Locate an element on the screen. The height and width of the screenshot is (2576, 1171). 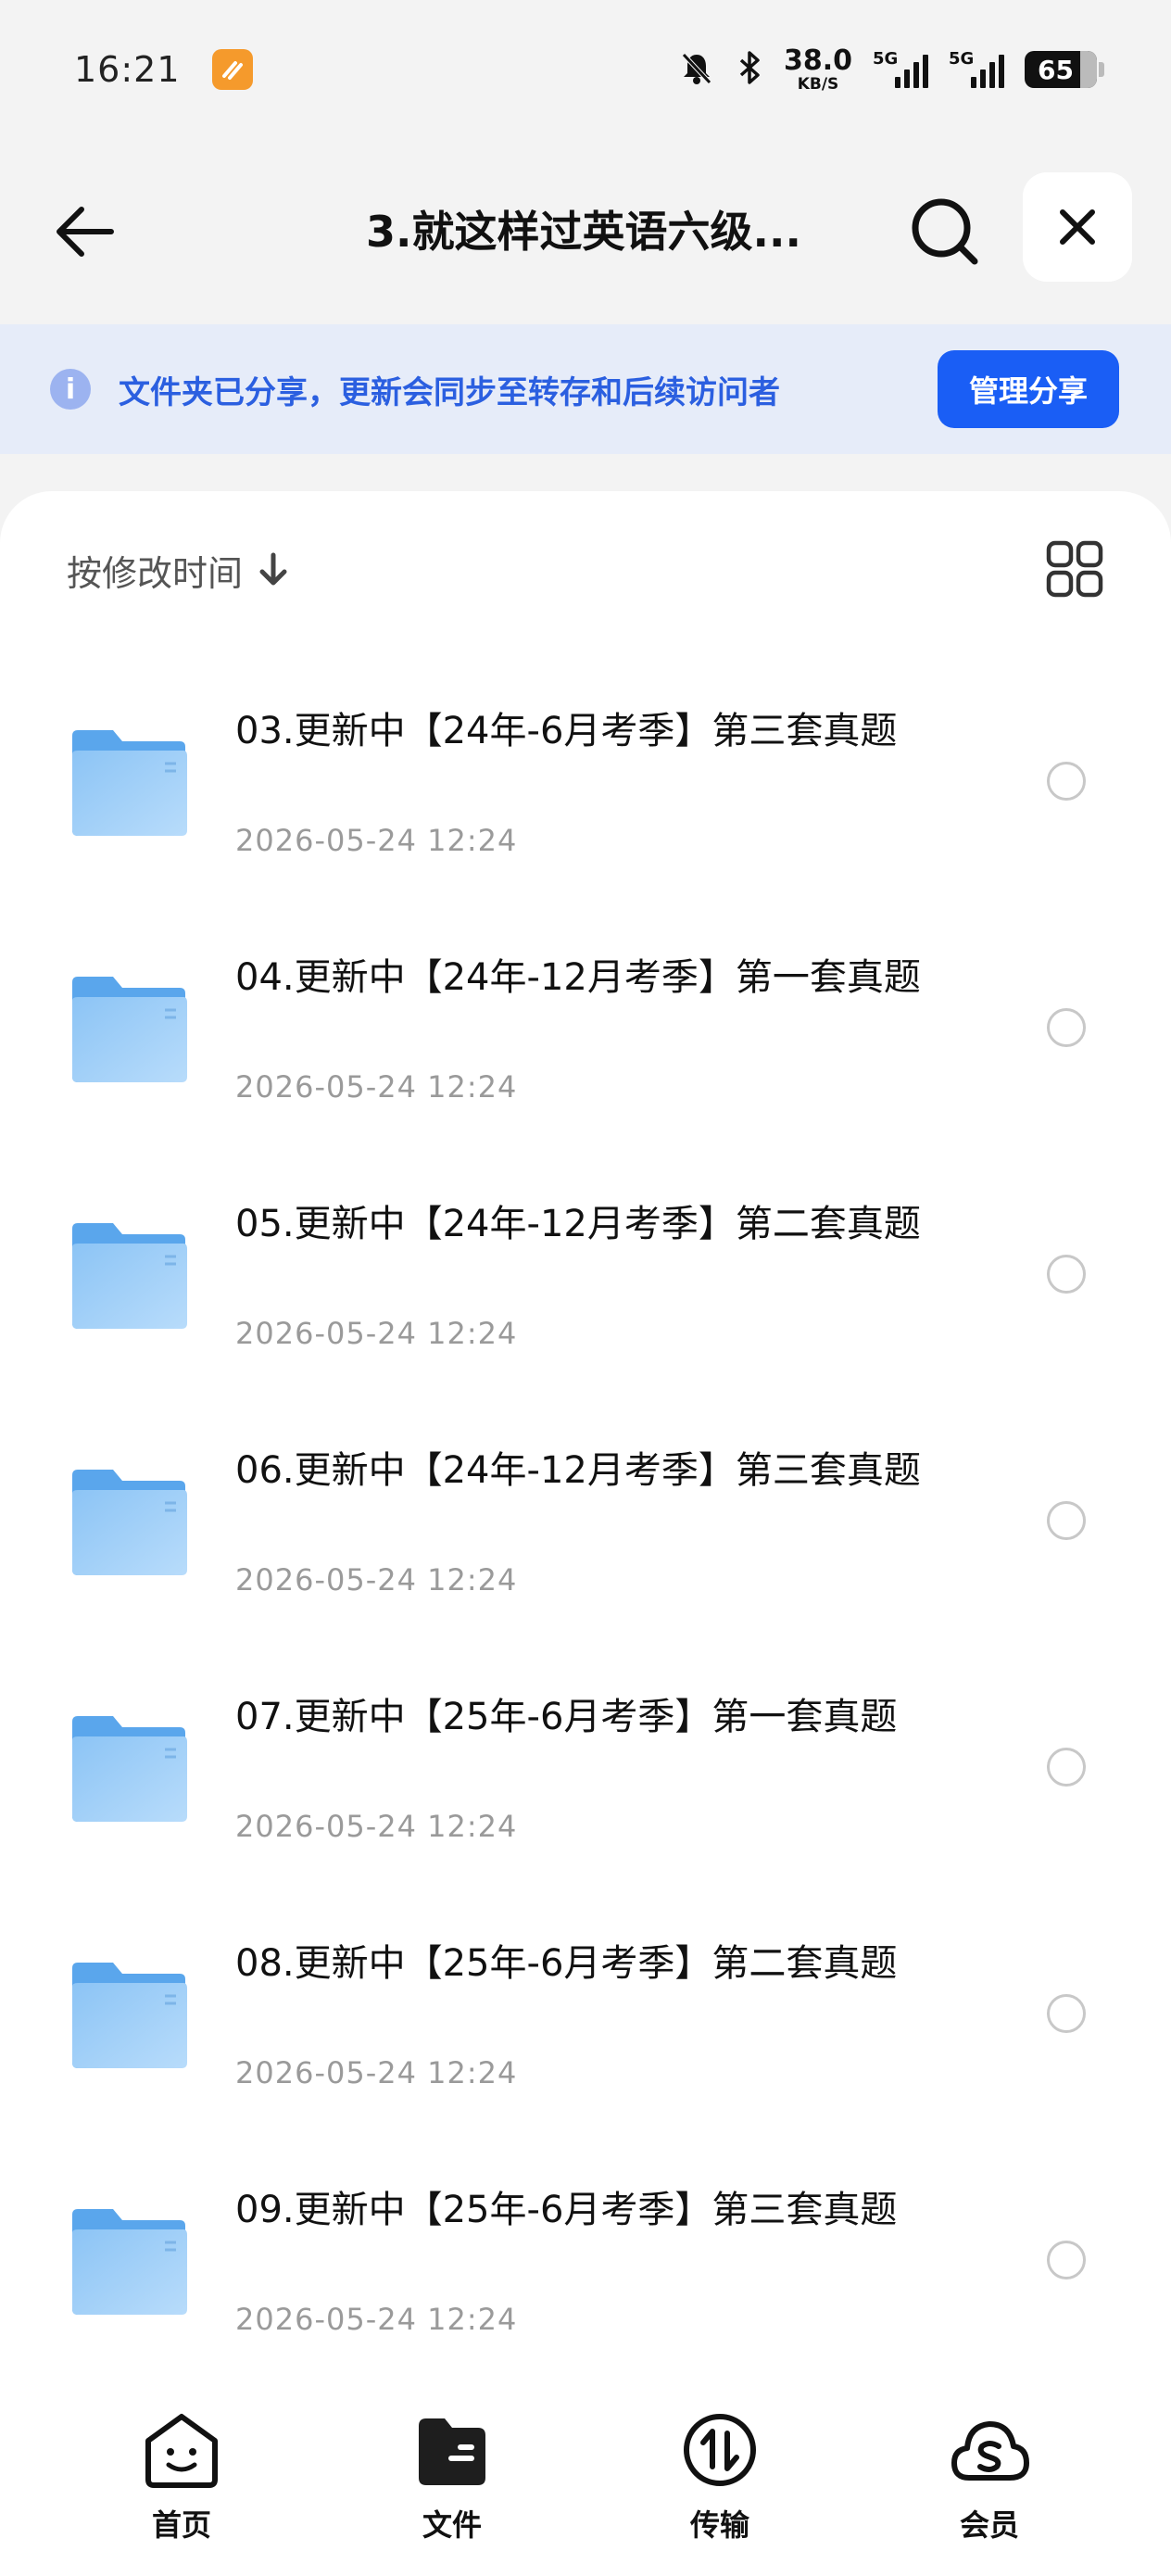
bluetooth-icon is located at coordinates (750, 69).